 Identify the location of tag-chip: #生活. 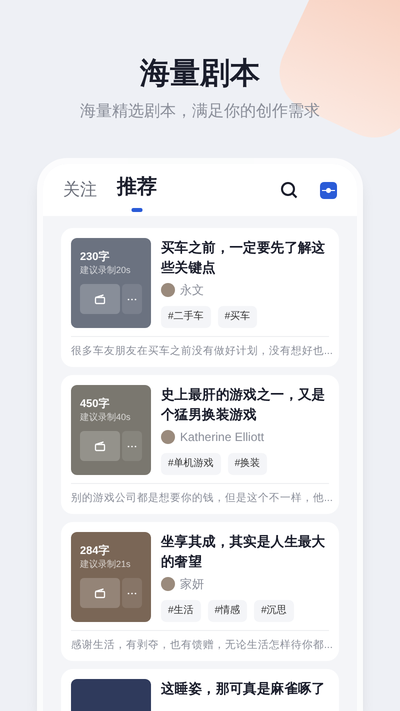
(181, 611).